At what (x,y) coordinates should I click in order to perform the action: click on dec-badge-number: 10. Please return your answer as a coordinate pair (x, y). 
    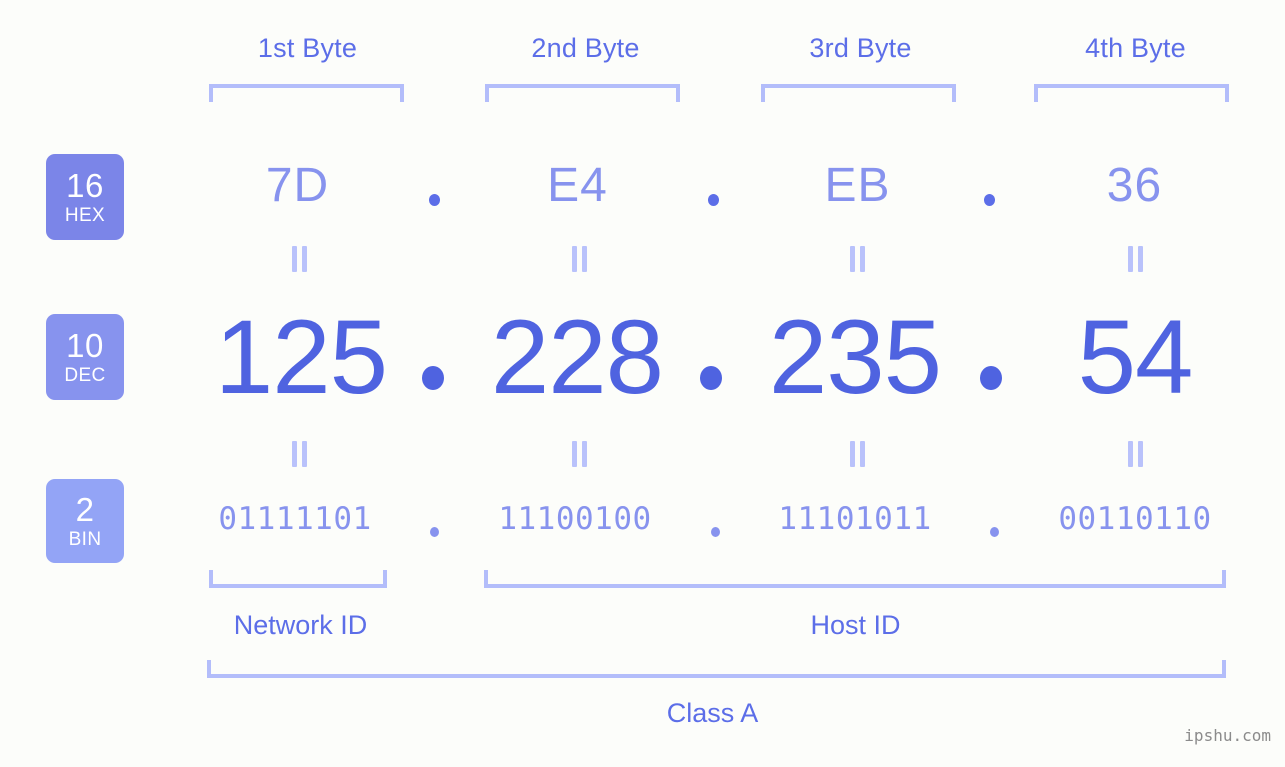
    Looking at the image, I should click on (85, 345).